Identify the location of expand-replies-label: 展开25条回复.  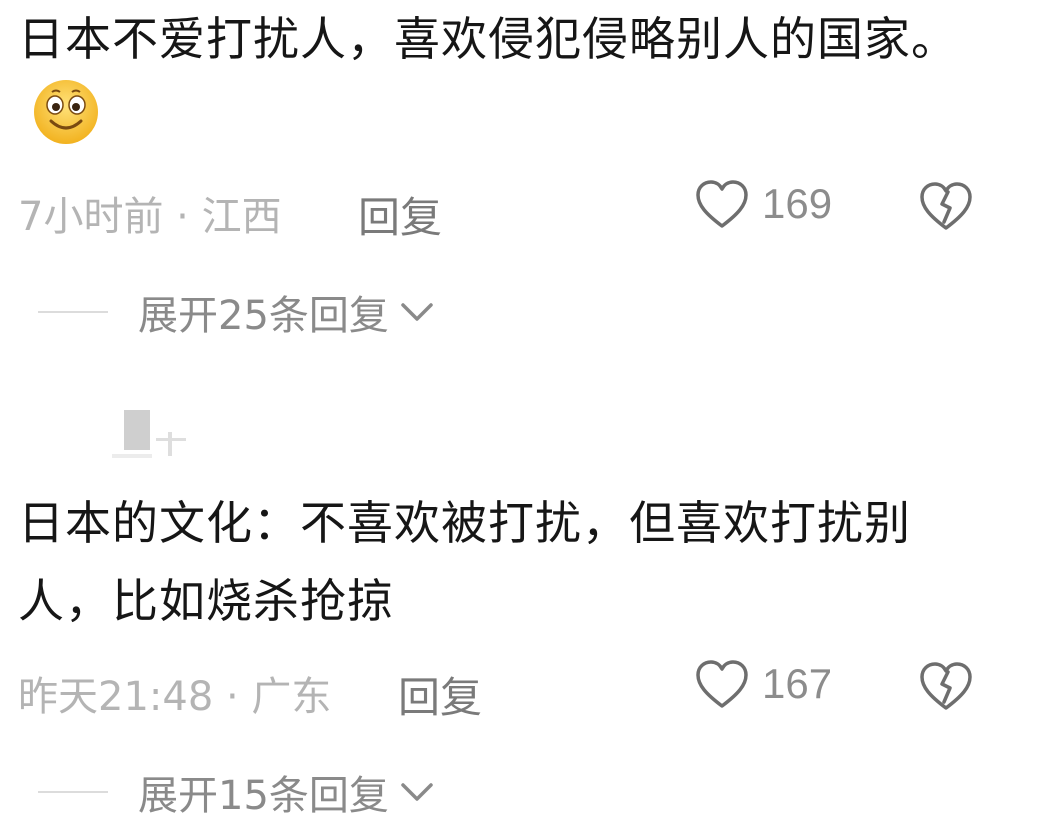
(263, 316).